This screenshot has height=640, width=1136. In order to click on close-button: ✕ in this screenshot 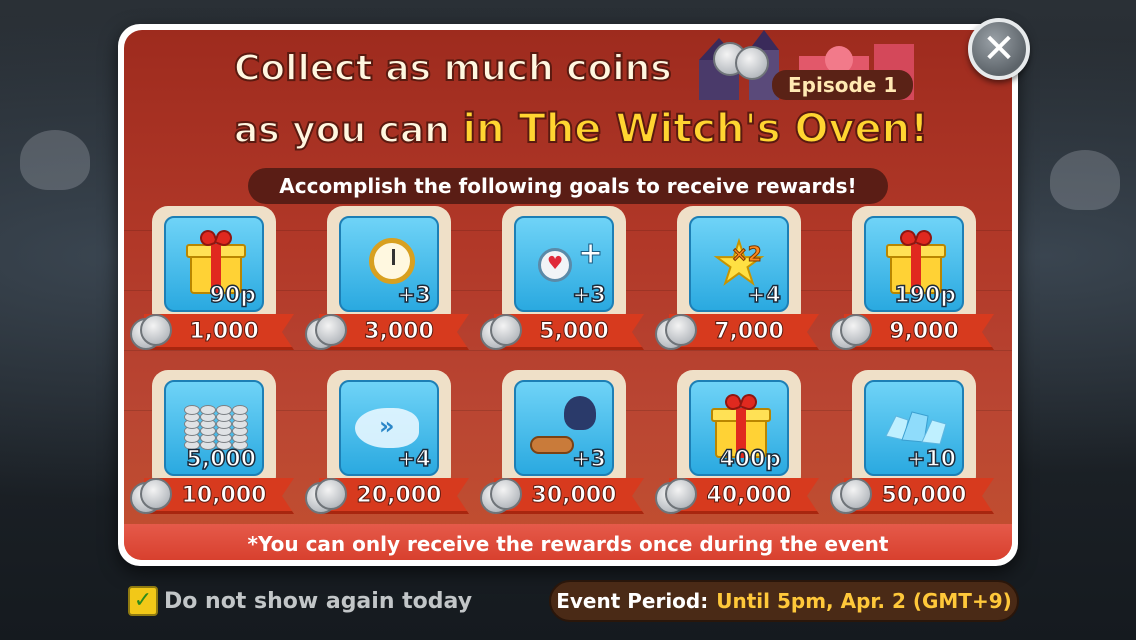, I will do `click(999, 49)`.